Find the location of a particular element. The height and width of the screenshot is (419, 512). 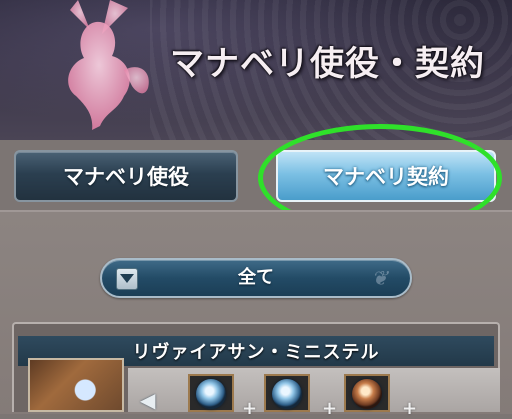

fire-orb-icon is located at coordinates (367, 394).